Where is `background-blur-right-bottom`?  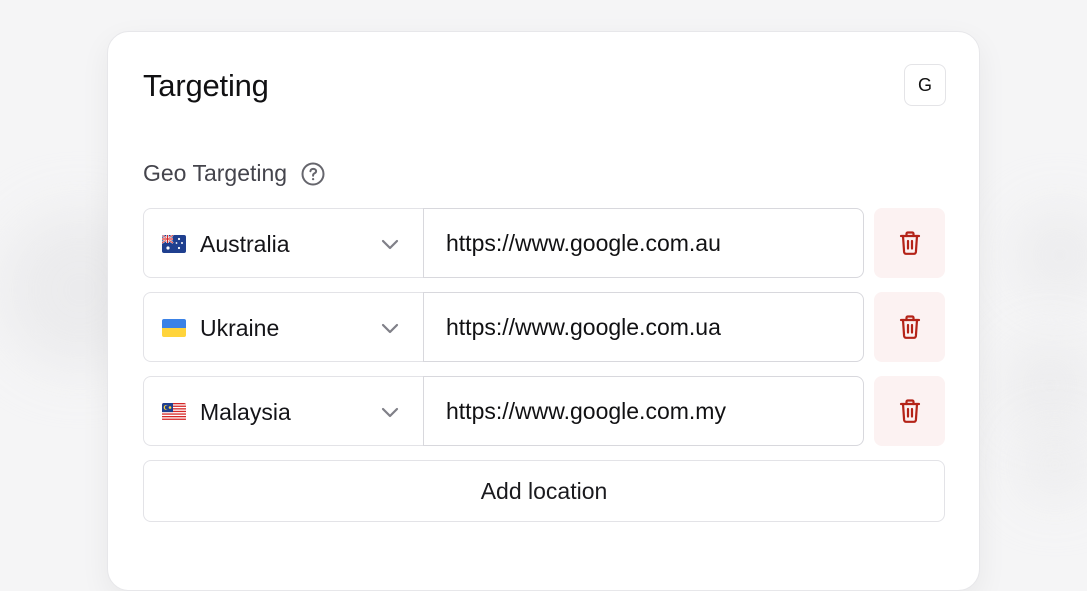
background-blur-right-bottom is located at coordinates (1053, 465).